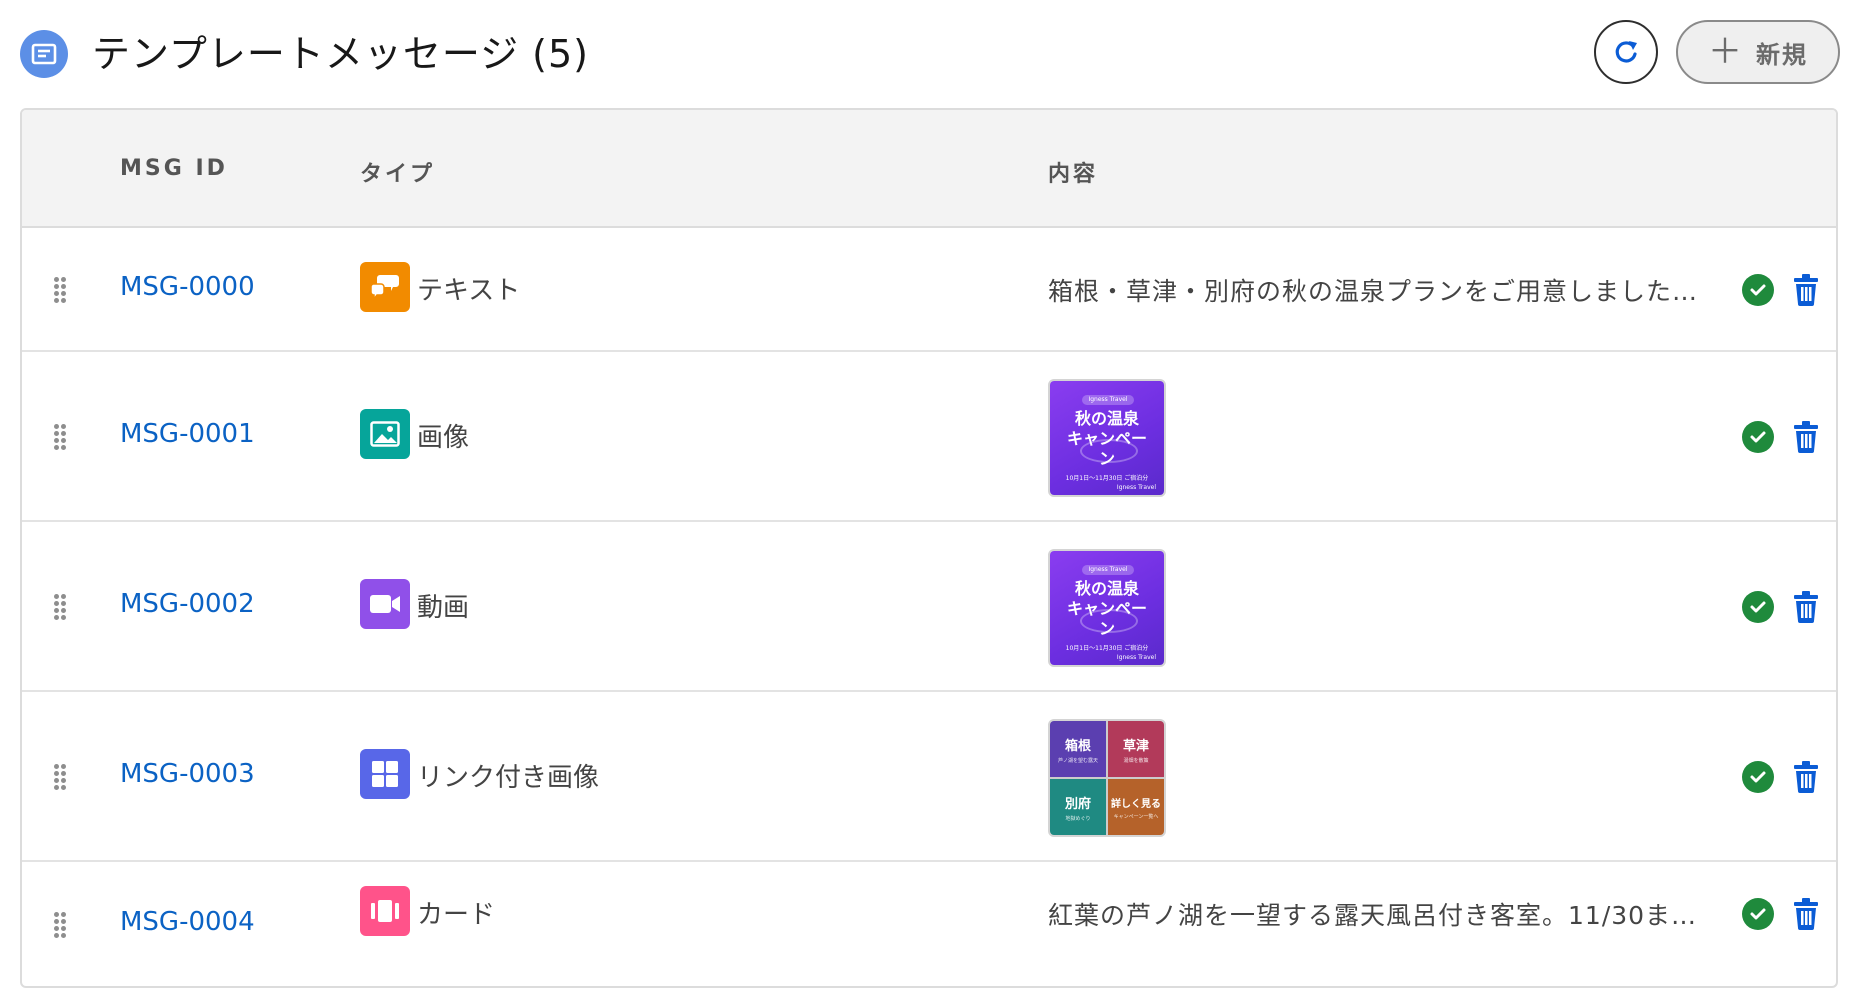 The image size is (1858, 1006). I want to click on grid-cell: 箱根 芦ノ湖を望む露天, so click(1078, 749).